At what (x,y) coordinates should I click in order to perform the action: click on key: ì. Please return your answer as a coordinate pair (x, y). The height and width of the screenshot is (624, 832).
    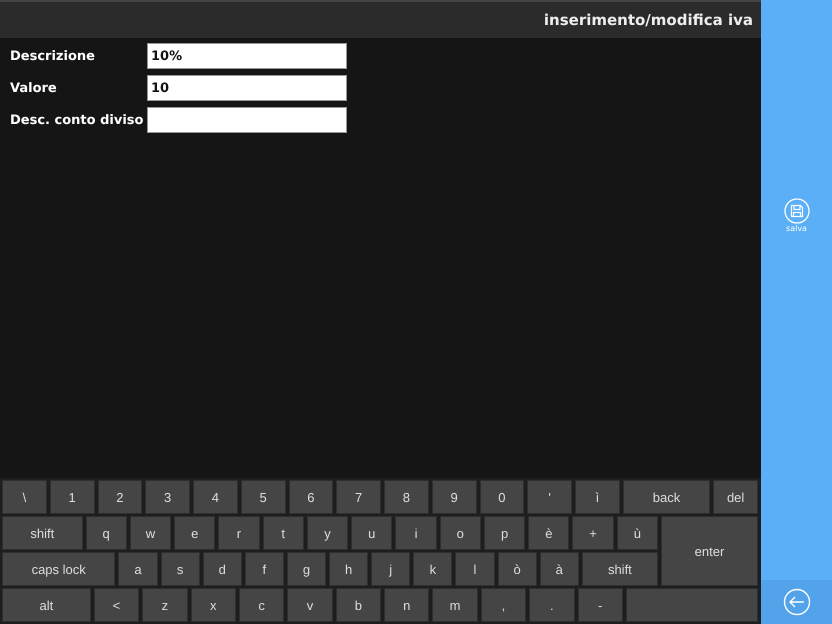
    Looking at the image, I should click on (597, 497).